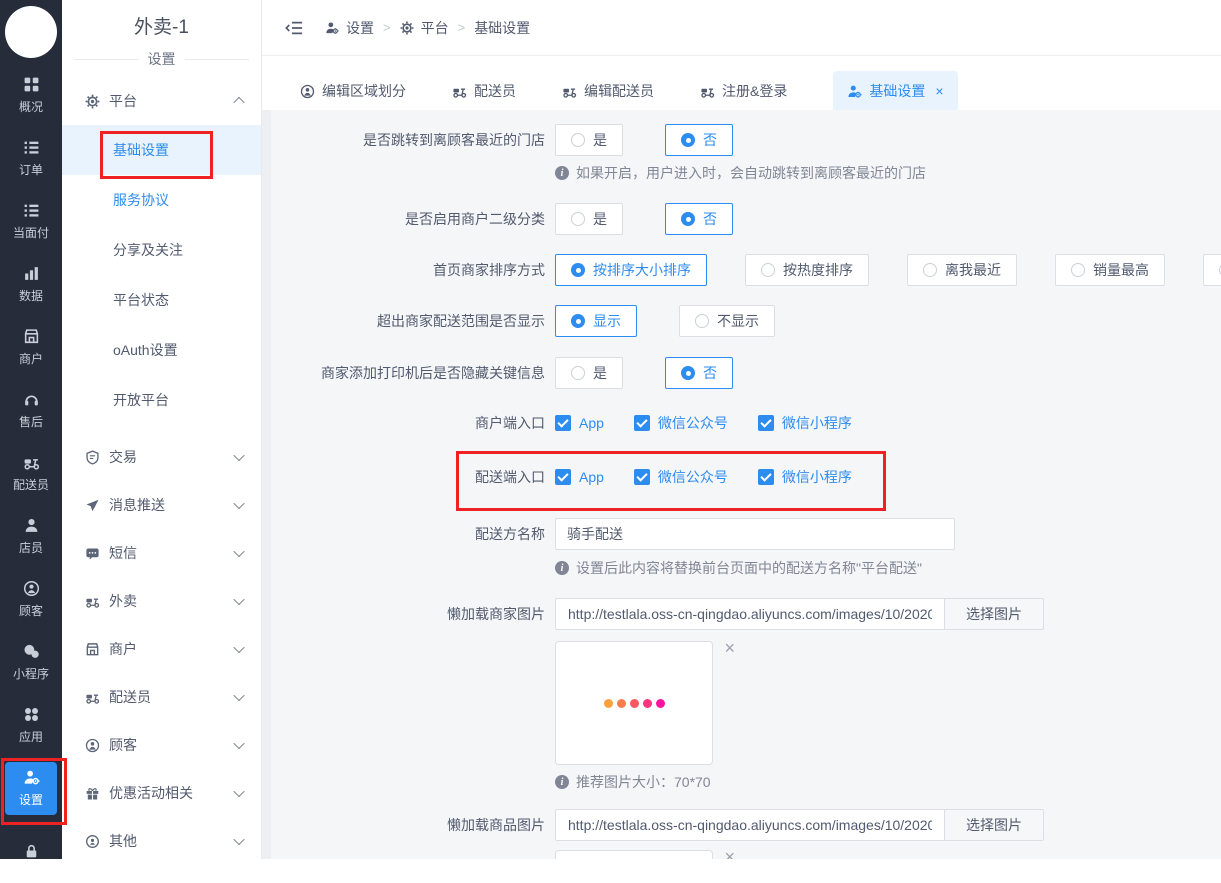  Describe the element at coordinates (294, 28) in the screenshot. I see `collapse-sidebar-icon` at that location.